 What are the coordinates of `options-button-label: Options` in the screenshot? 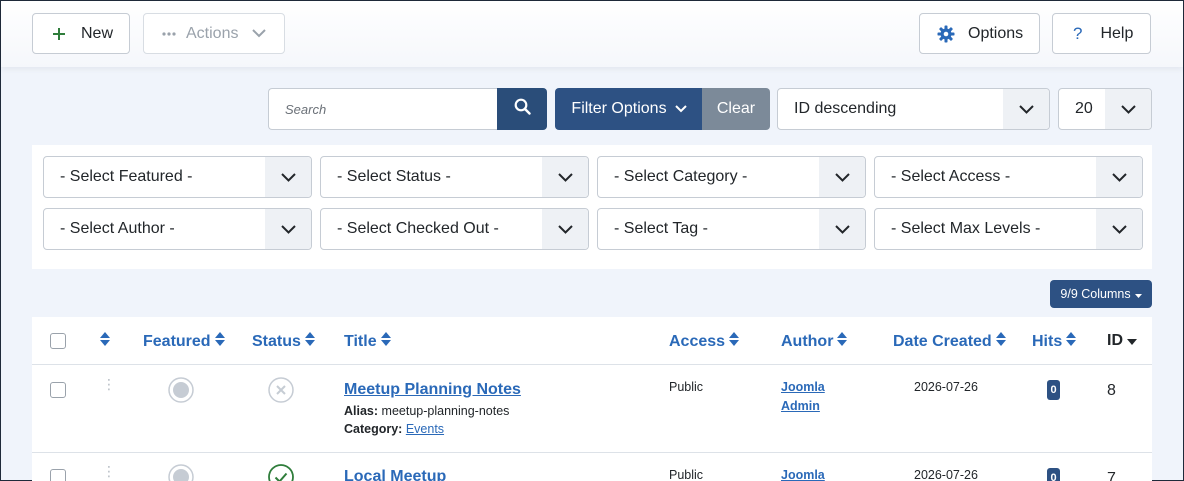 It's located at (996, 33).